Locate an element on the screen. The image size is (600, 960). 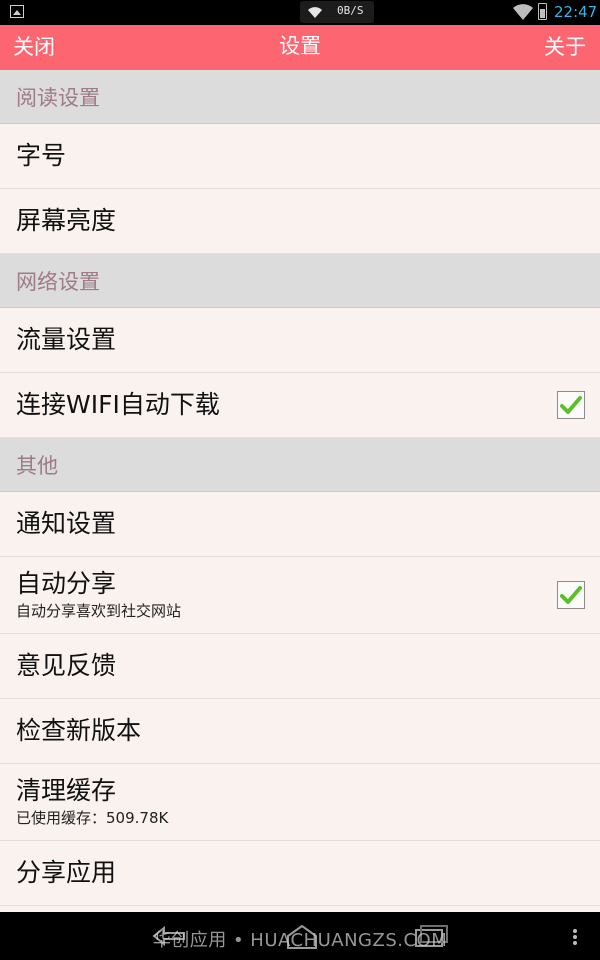
status-bar: 0B/S 22:47 is located at coordinates (300, 12).